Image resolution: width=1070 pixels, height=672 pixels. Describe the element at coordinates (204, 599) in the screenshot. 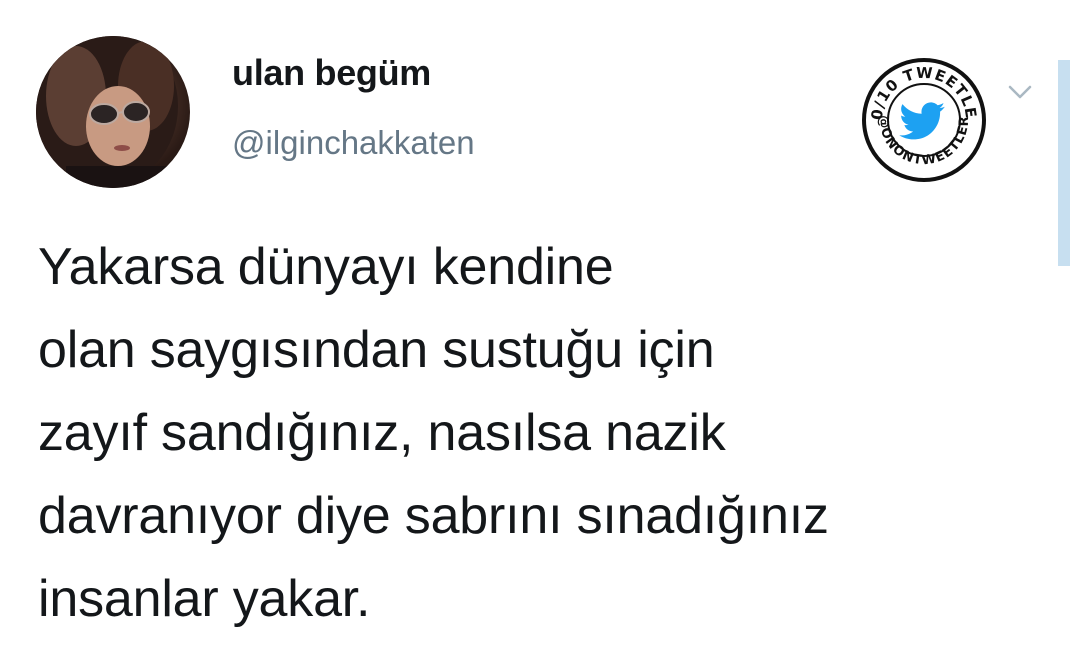

I see `tweet-line: insanlar yakar.` at that location.